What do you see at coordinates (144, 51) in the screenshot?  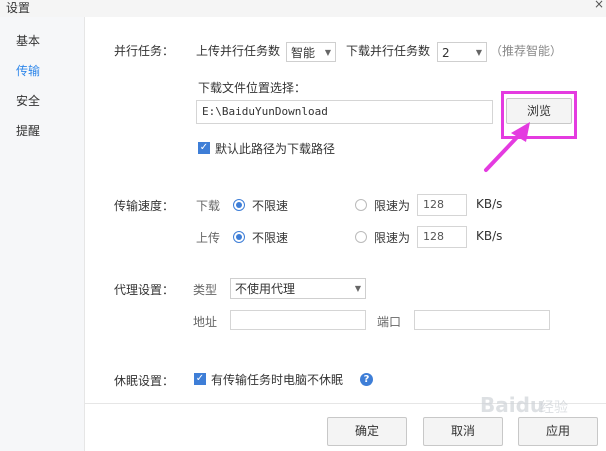 I see `parallel-section-label: 并行任务：` at bounding box center [144, 51].